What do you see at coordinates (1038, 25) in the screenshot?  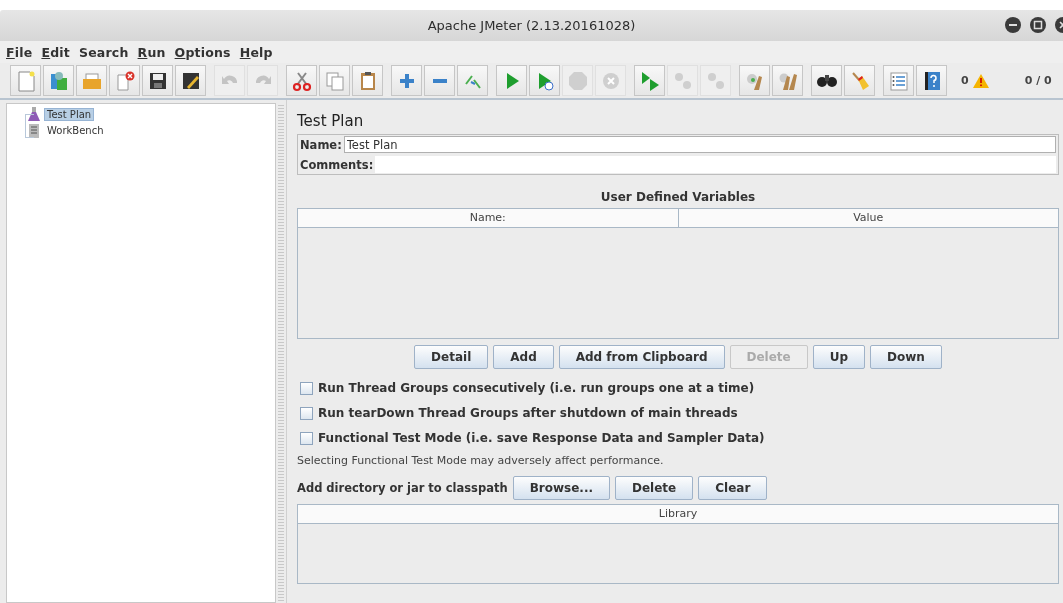 I see `maximize-icon` at bounding box center [1038, 25].